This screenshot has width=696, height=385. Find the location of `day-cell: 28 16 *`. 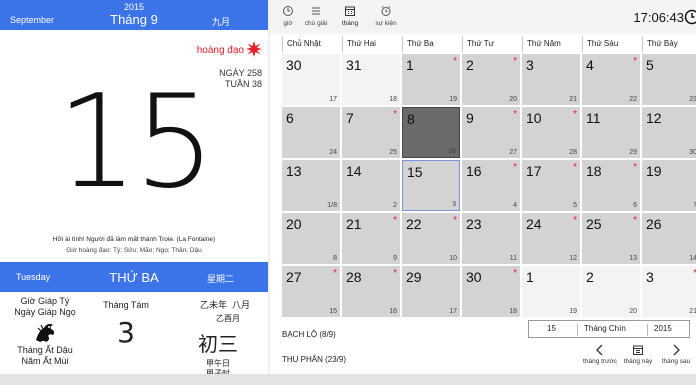

day-cell: 28 16 * is located at coordinates (371, 291).